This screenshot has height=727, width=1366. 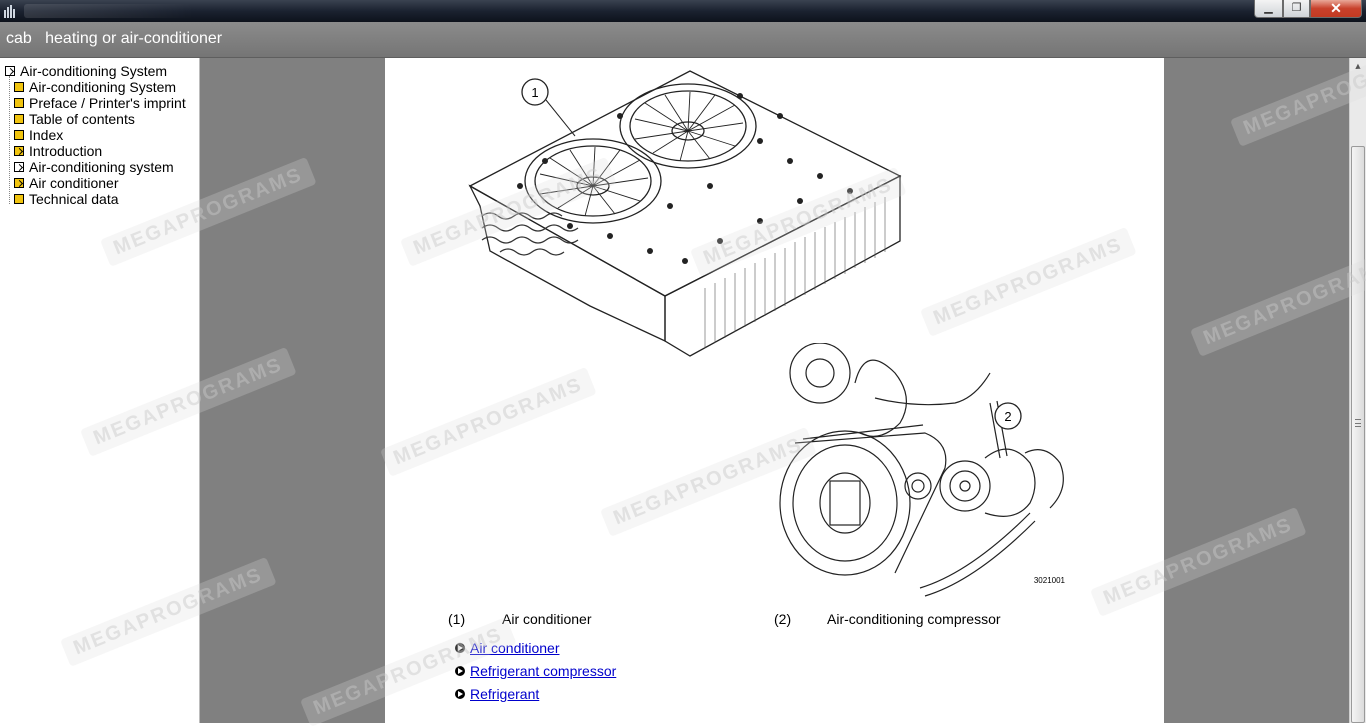 I want to click on tree-item-label: Technical data, so click(x=74, y=199).